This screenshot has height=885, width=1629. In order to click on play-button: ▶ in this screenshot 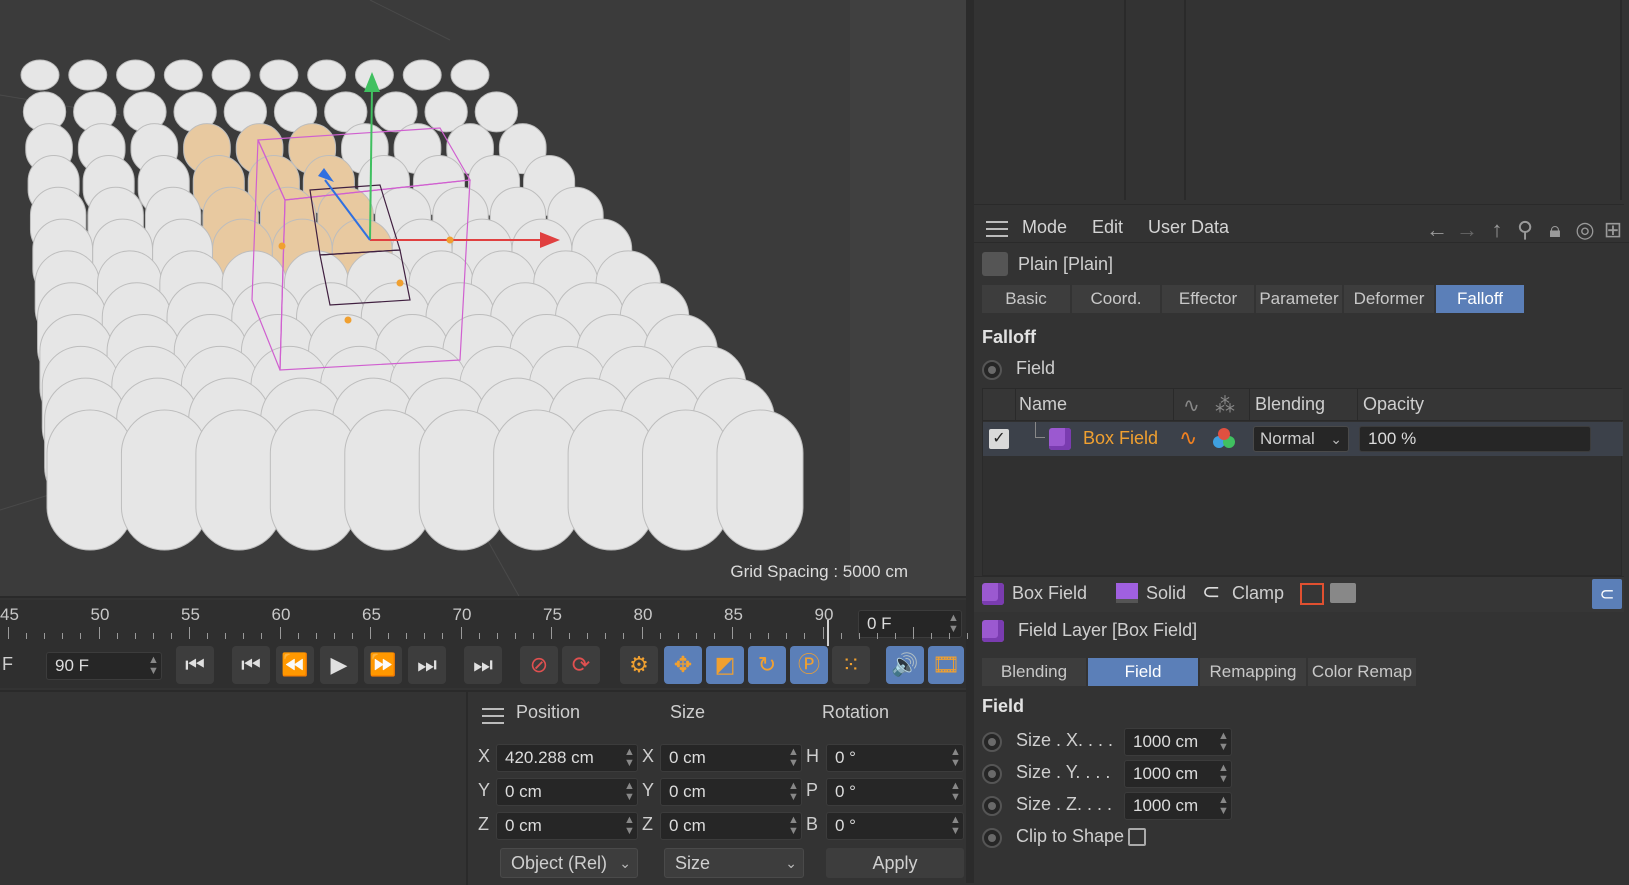, I will do `click(339, 665)`.